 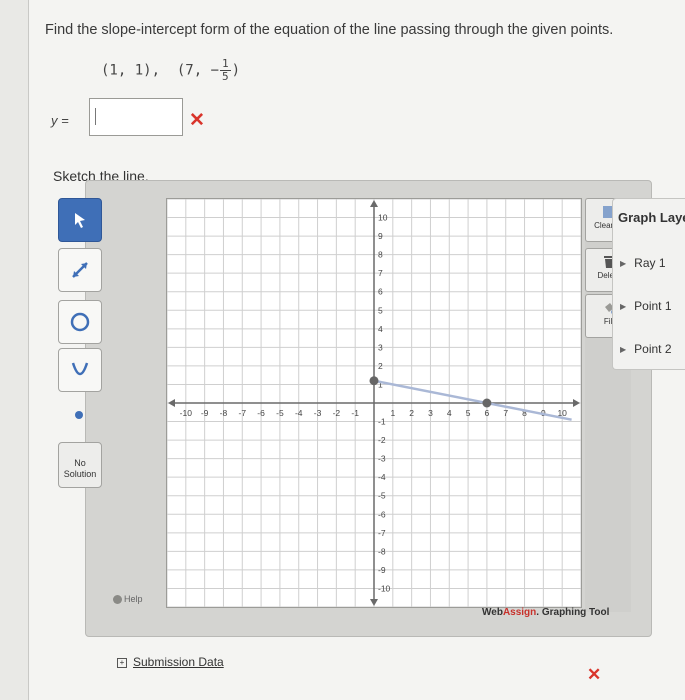 What do you see at coordinates (299, 413) in the screenshot?
I see `x-tick-label: -4` at bounding box center [299, 413].